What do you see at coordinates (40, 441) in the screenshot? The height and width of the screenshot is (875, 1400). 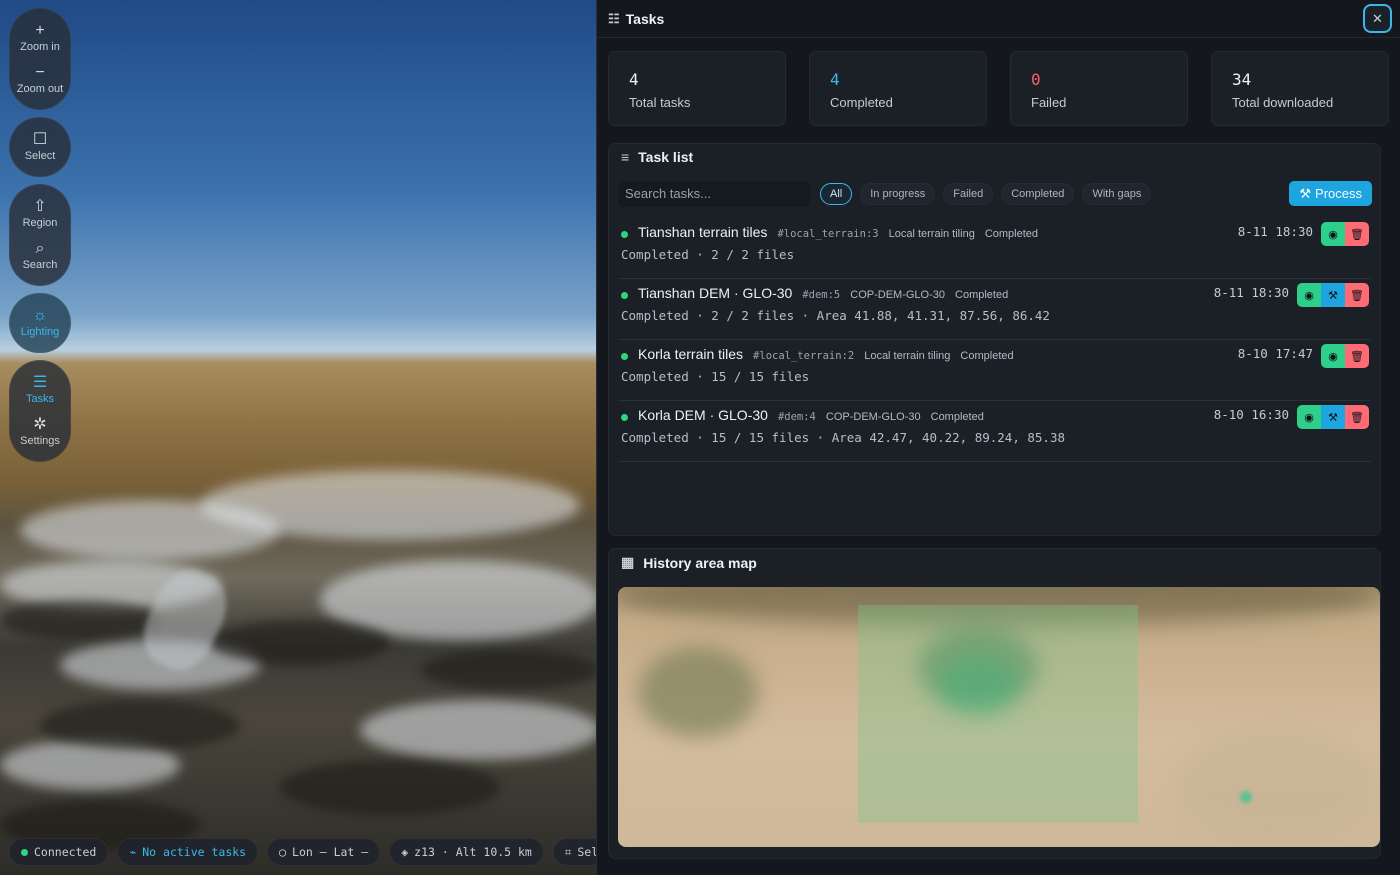 I see `settings-label: Settings` at bounding box center [40, 441].